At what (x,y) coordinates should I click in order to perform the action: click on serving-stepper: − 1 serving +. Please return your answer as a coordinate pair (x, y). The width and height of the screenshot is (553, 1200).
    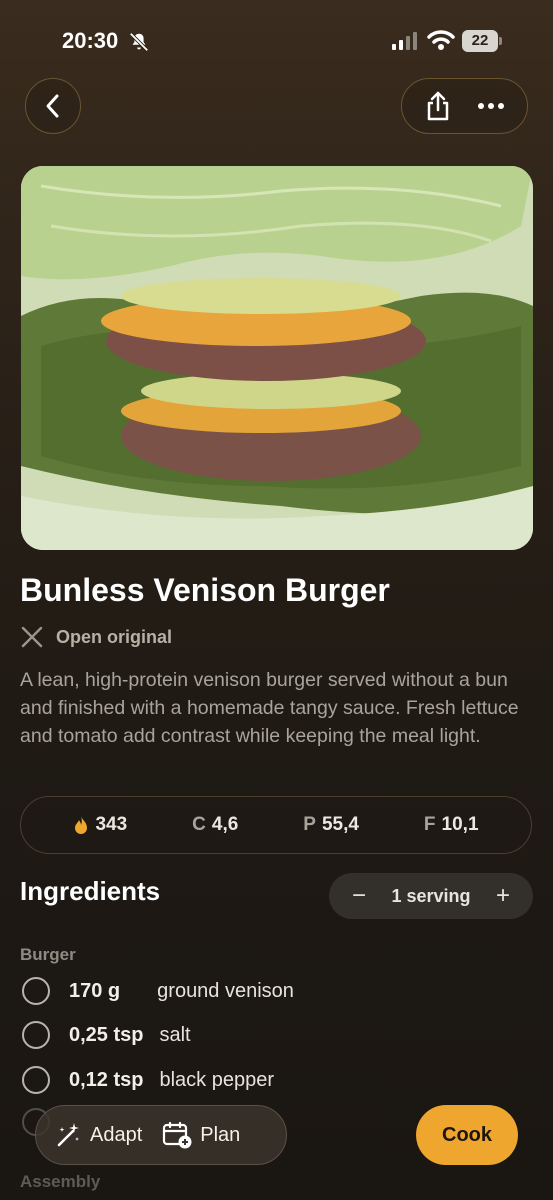
    Looking at the image, I should click on (431, 896).